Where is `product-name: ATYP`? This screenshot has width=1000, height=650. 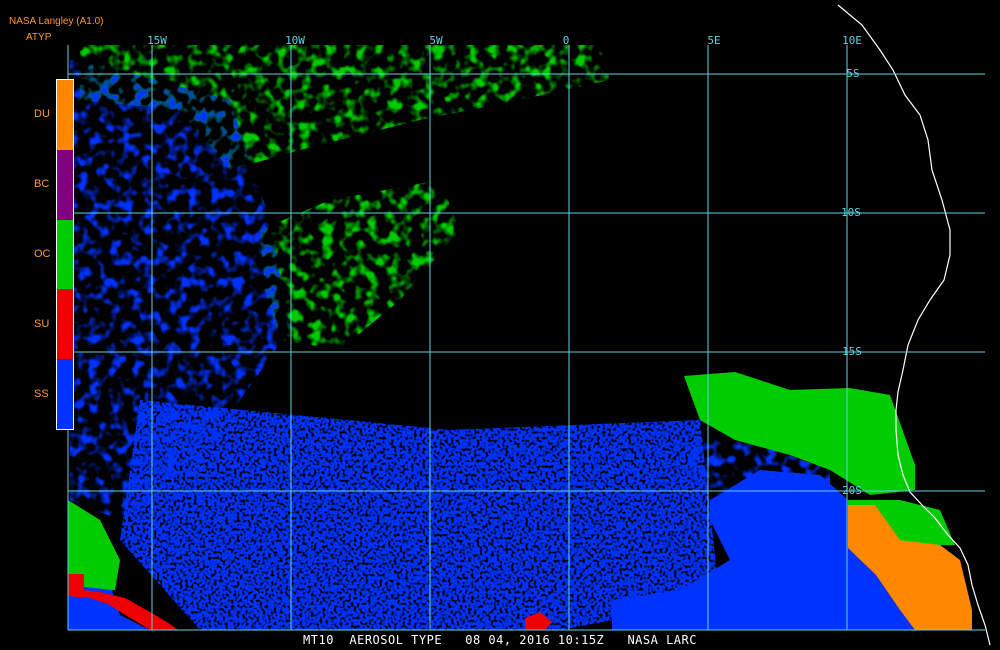
product-name: ATYP is located at coordinates (39, 37).